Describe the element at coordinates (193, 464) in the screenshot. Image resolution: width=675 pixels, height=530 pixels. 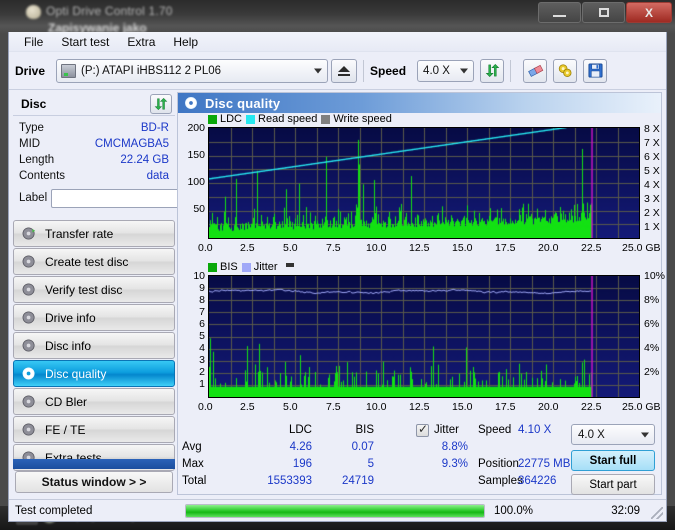
I see `stats-row-label-max: Max` at that location.